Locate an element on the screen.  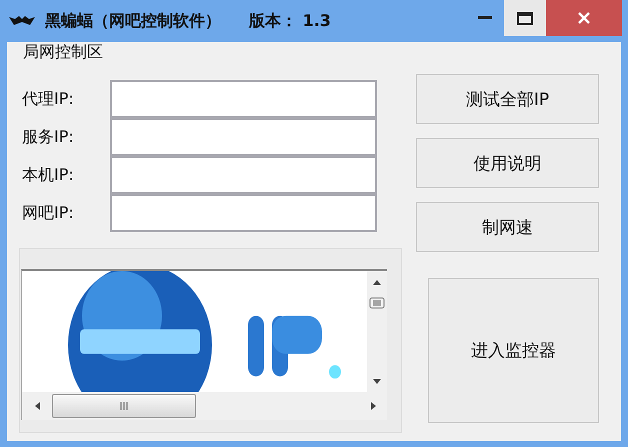
scroll-thumb is located at coordinates (124, 406).